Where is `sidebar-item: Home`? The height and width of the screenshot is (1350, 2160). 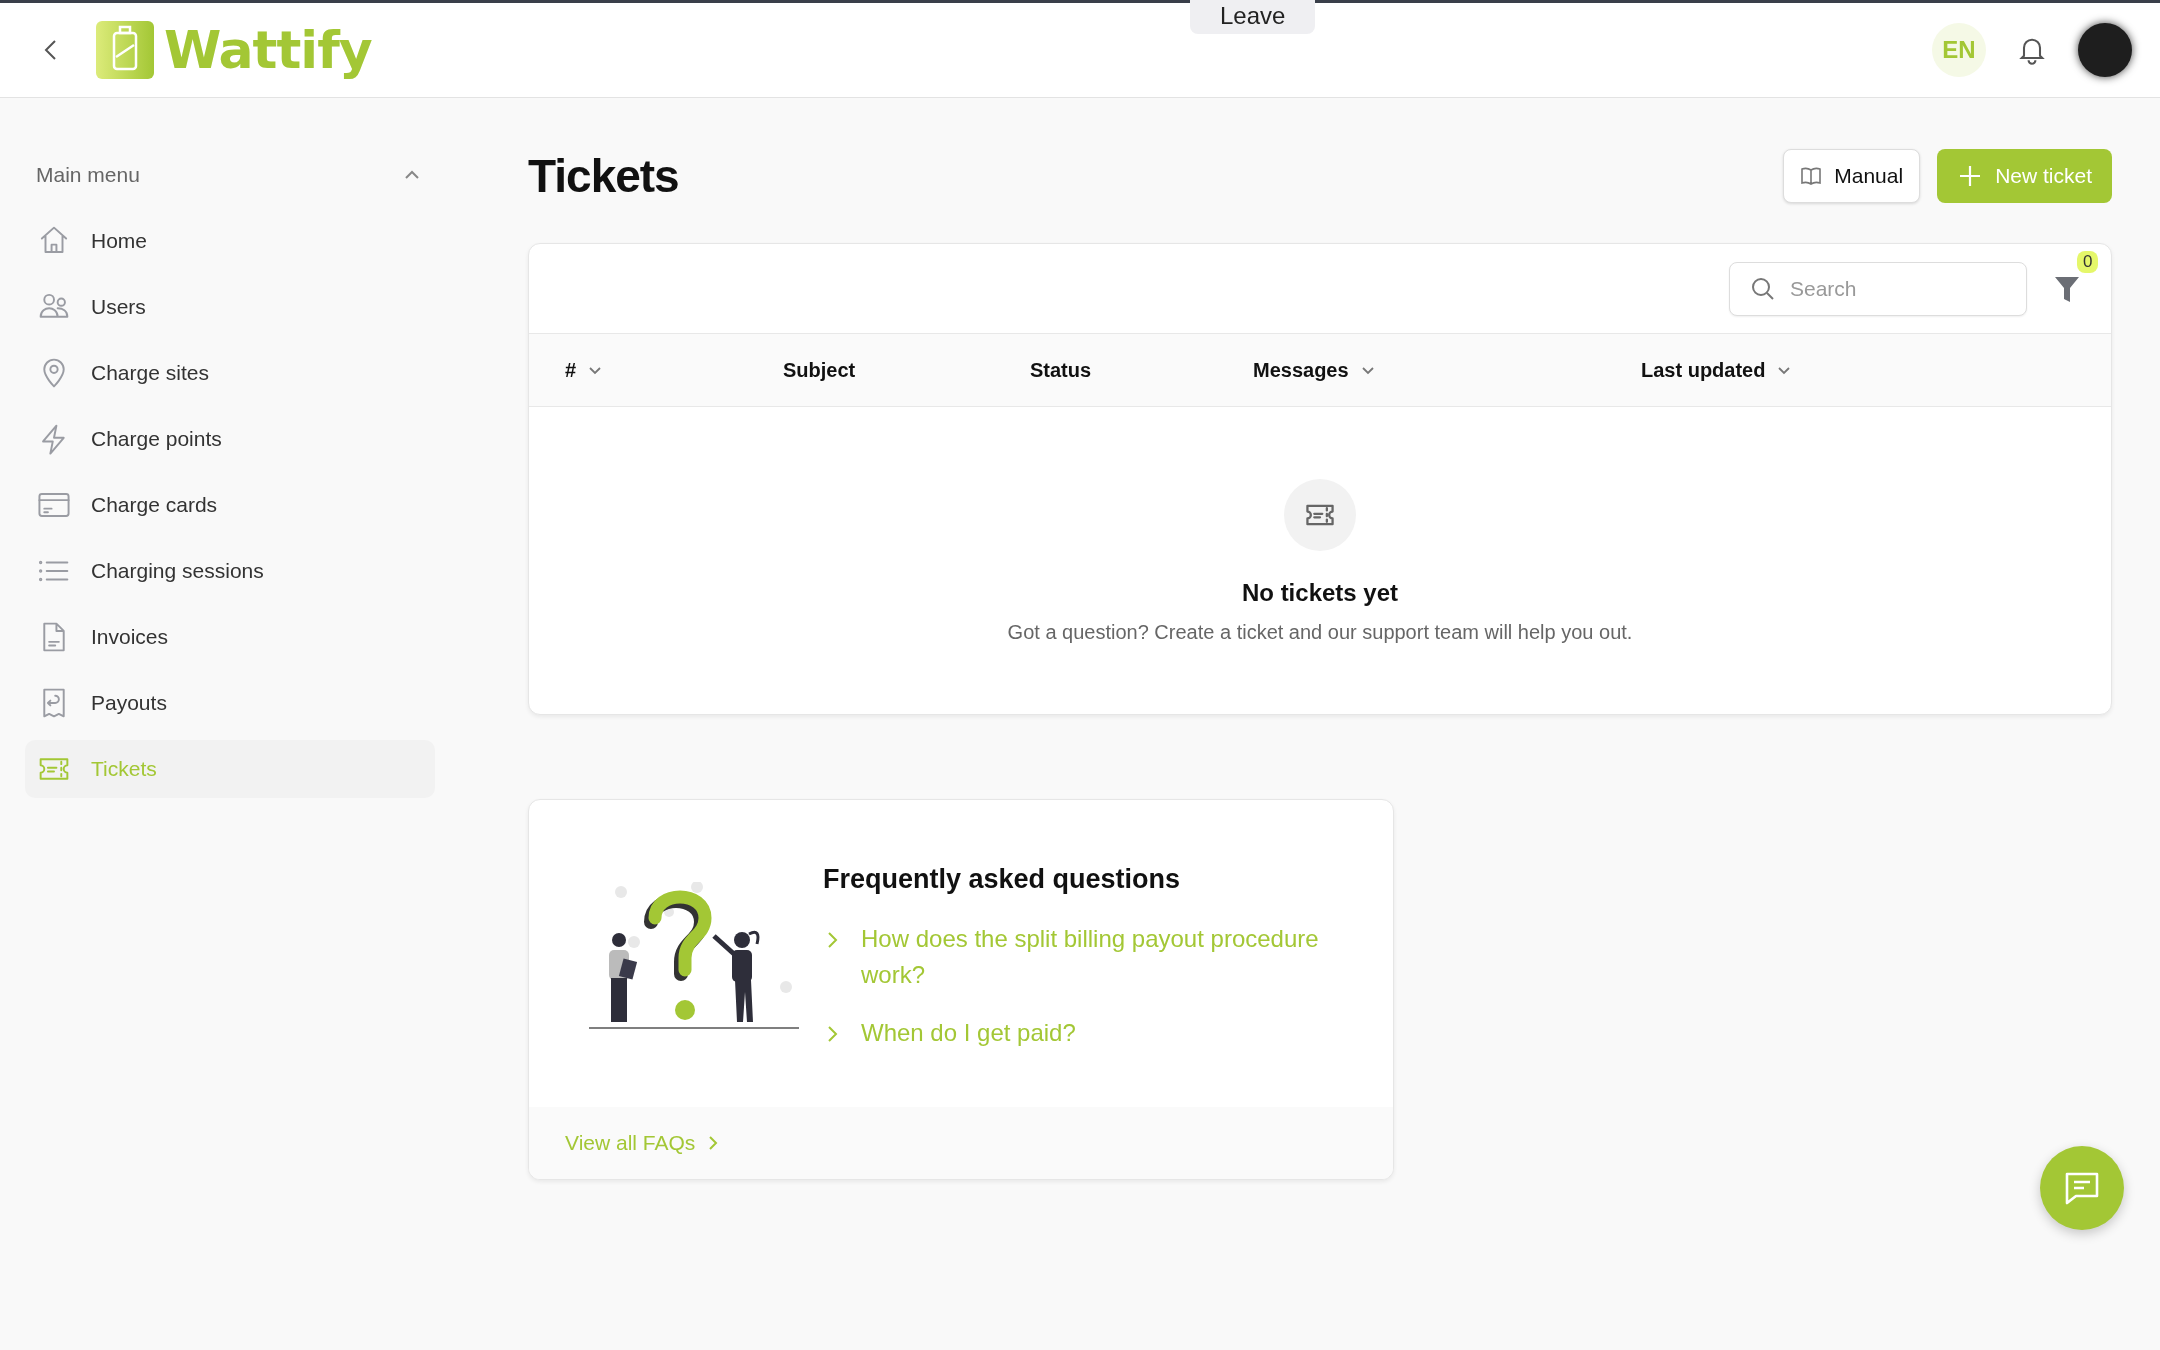 sidebar-item: Home is located at coordinates (230, 241).